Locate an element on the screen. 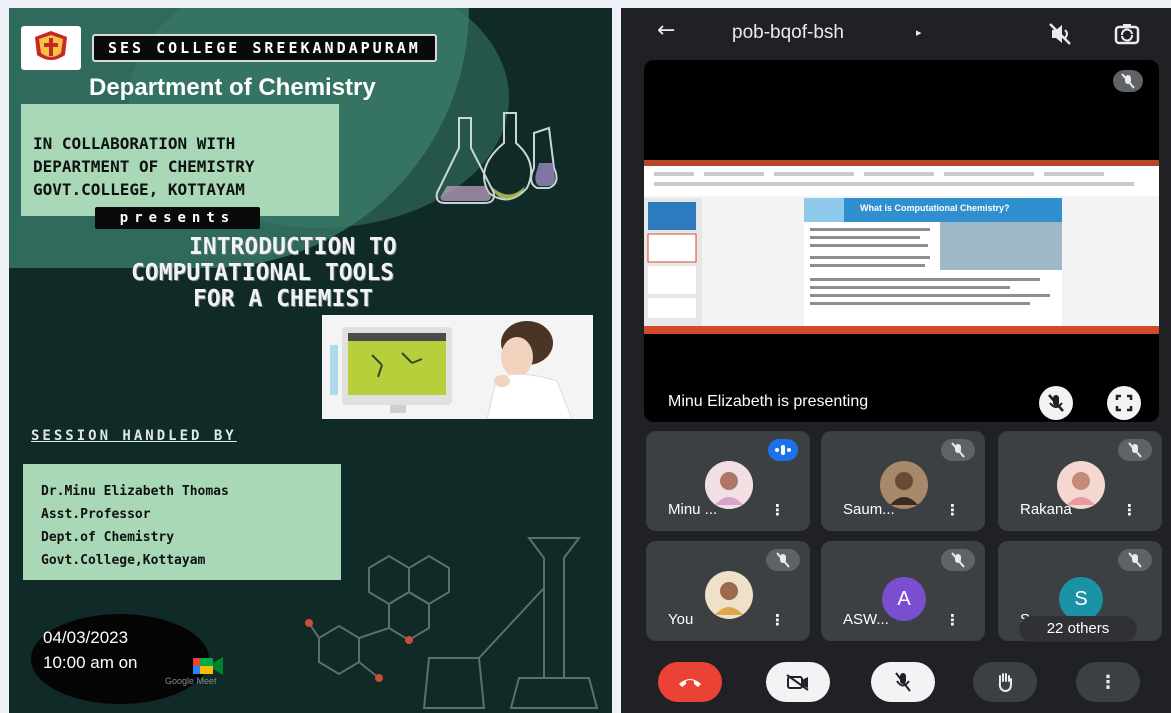 Image resolution: width=1171 pixels, height=713 pixels. mic-toggle-button is located at coordinates (903, 682).